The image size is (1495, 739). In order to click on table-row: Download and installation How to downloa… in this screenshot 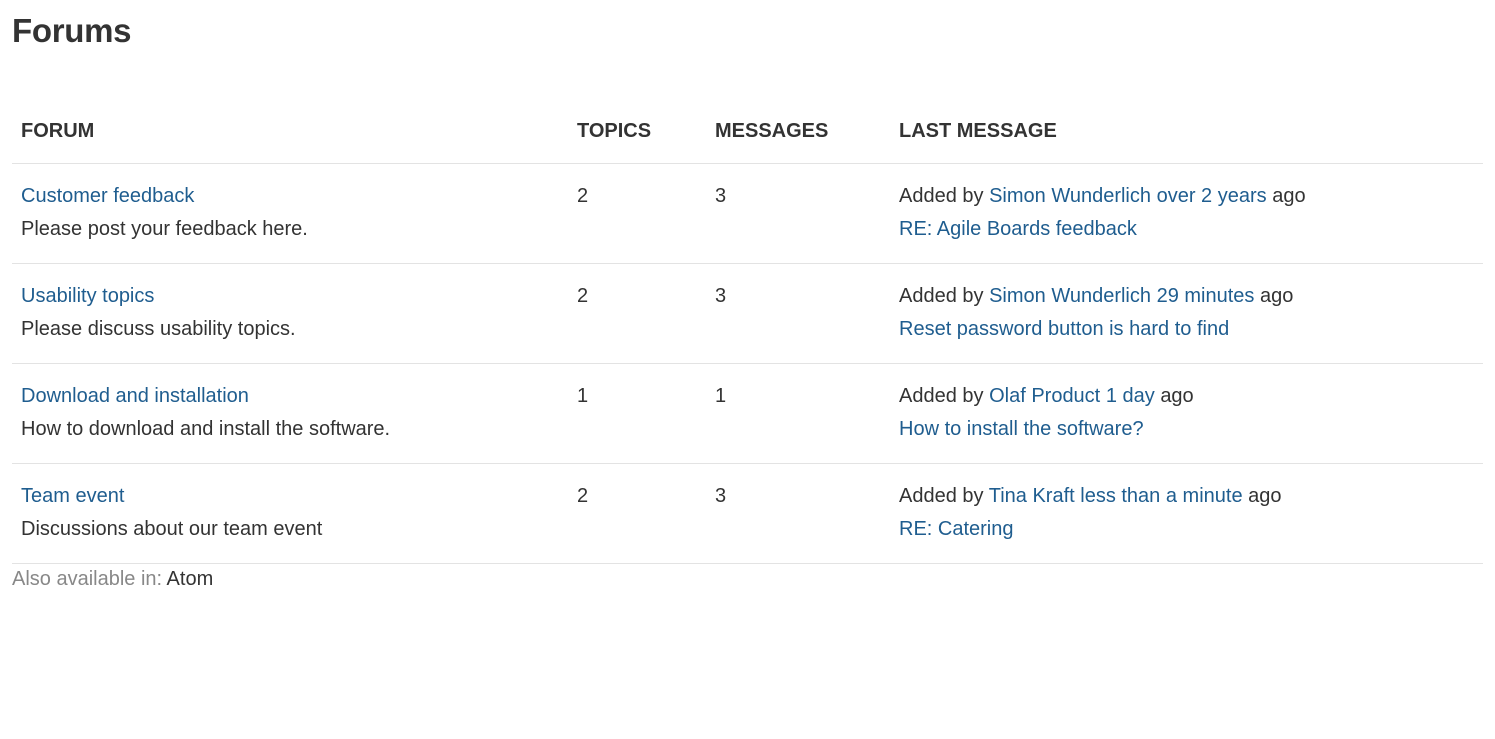, I will do `click(747, 413)`.